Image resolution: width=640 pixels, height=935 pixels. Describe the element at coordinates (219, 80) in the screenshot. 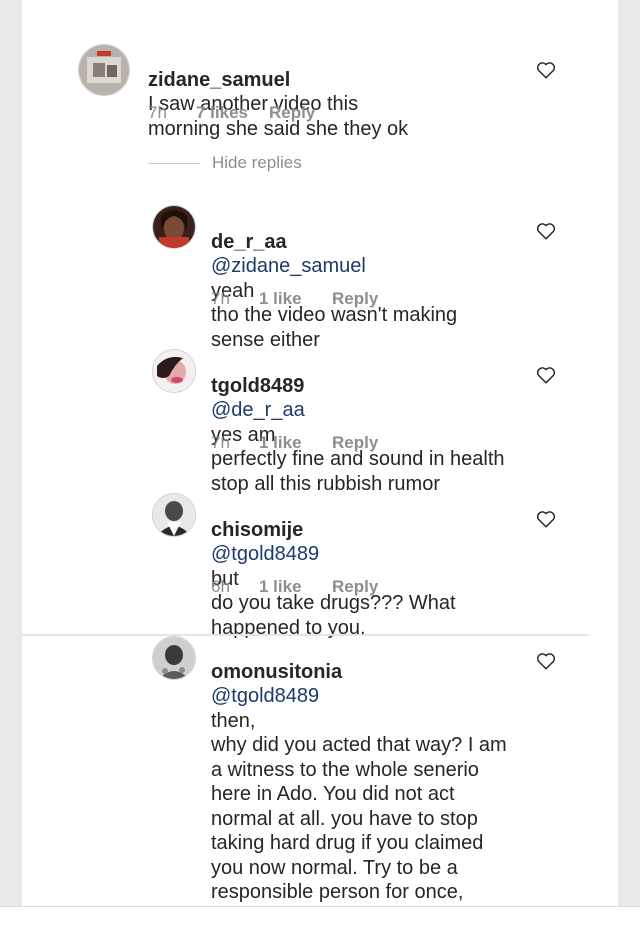

I see `comment-username: zidane_samuel` at that location.